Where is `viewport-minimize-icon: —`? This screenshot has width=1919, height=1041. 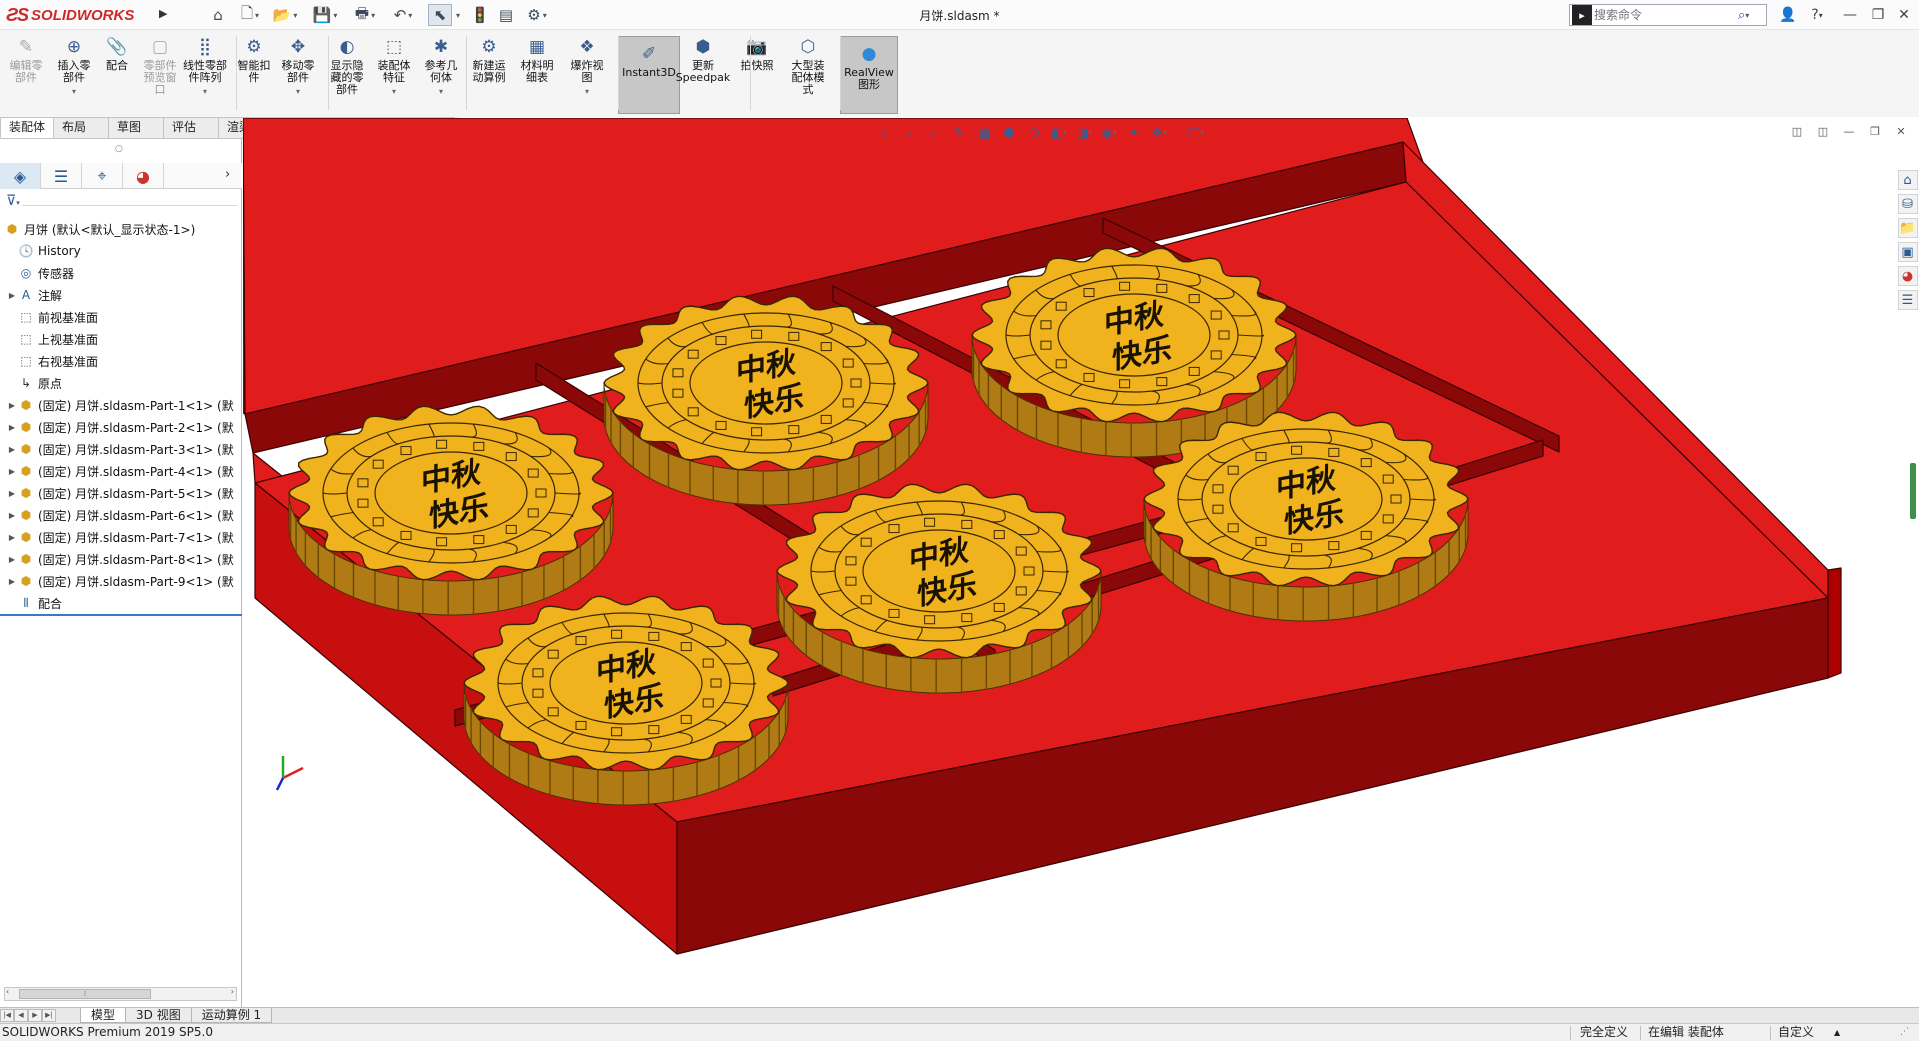 viewport-minimize-icon: — is located at coordinates (1849, 133).